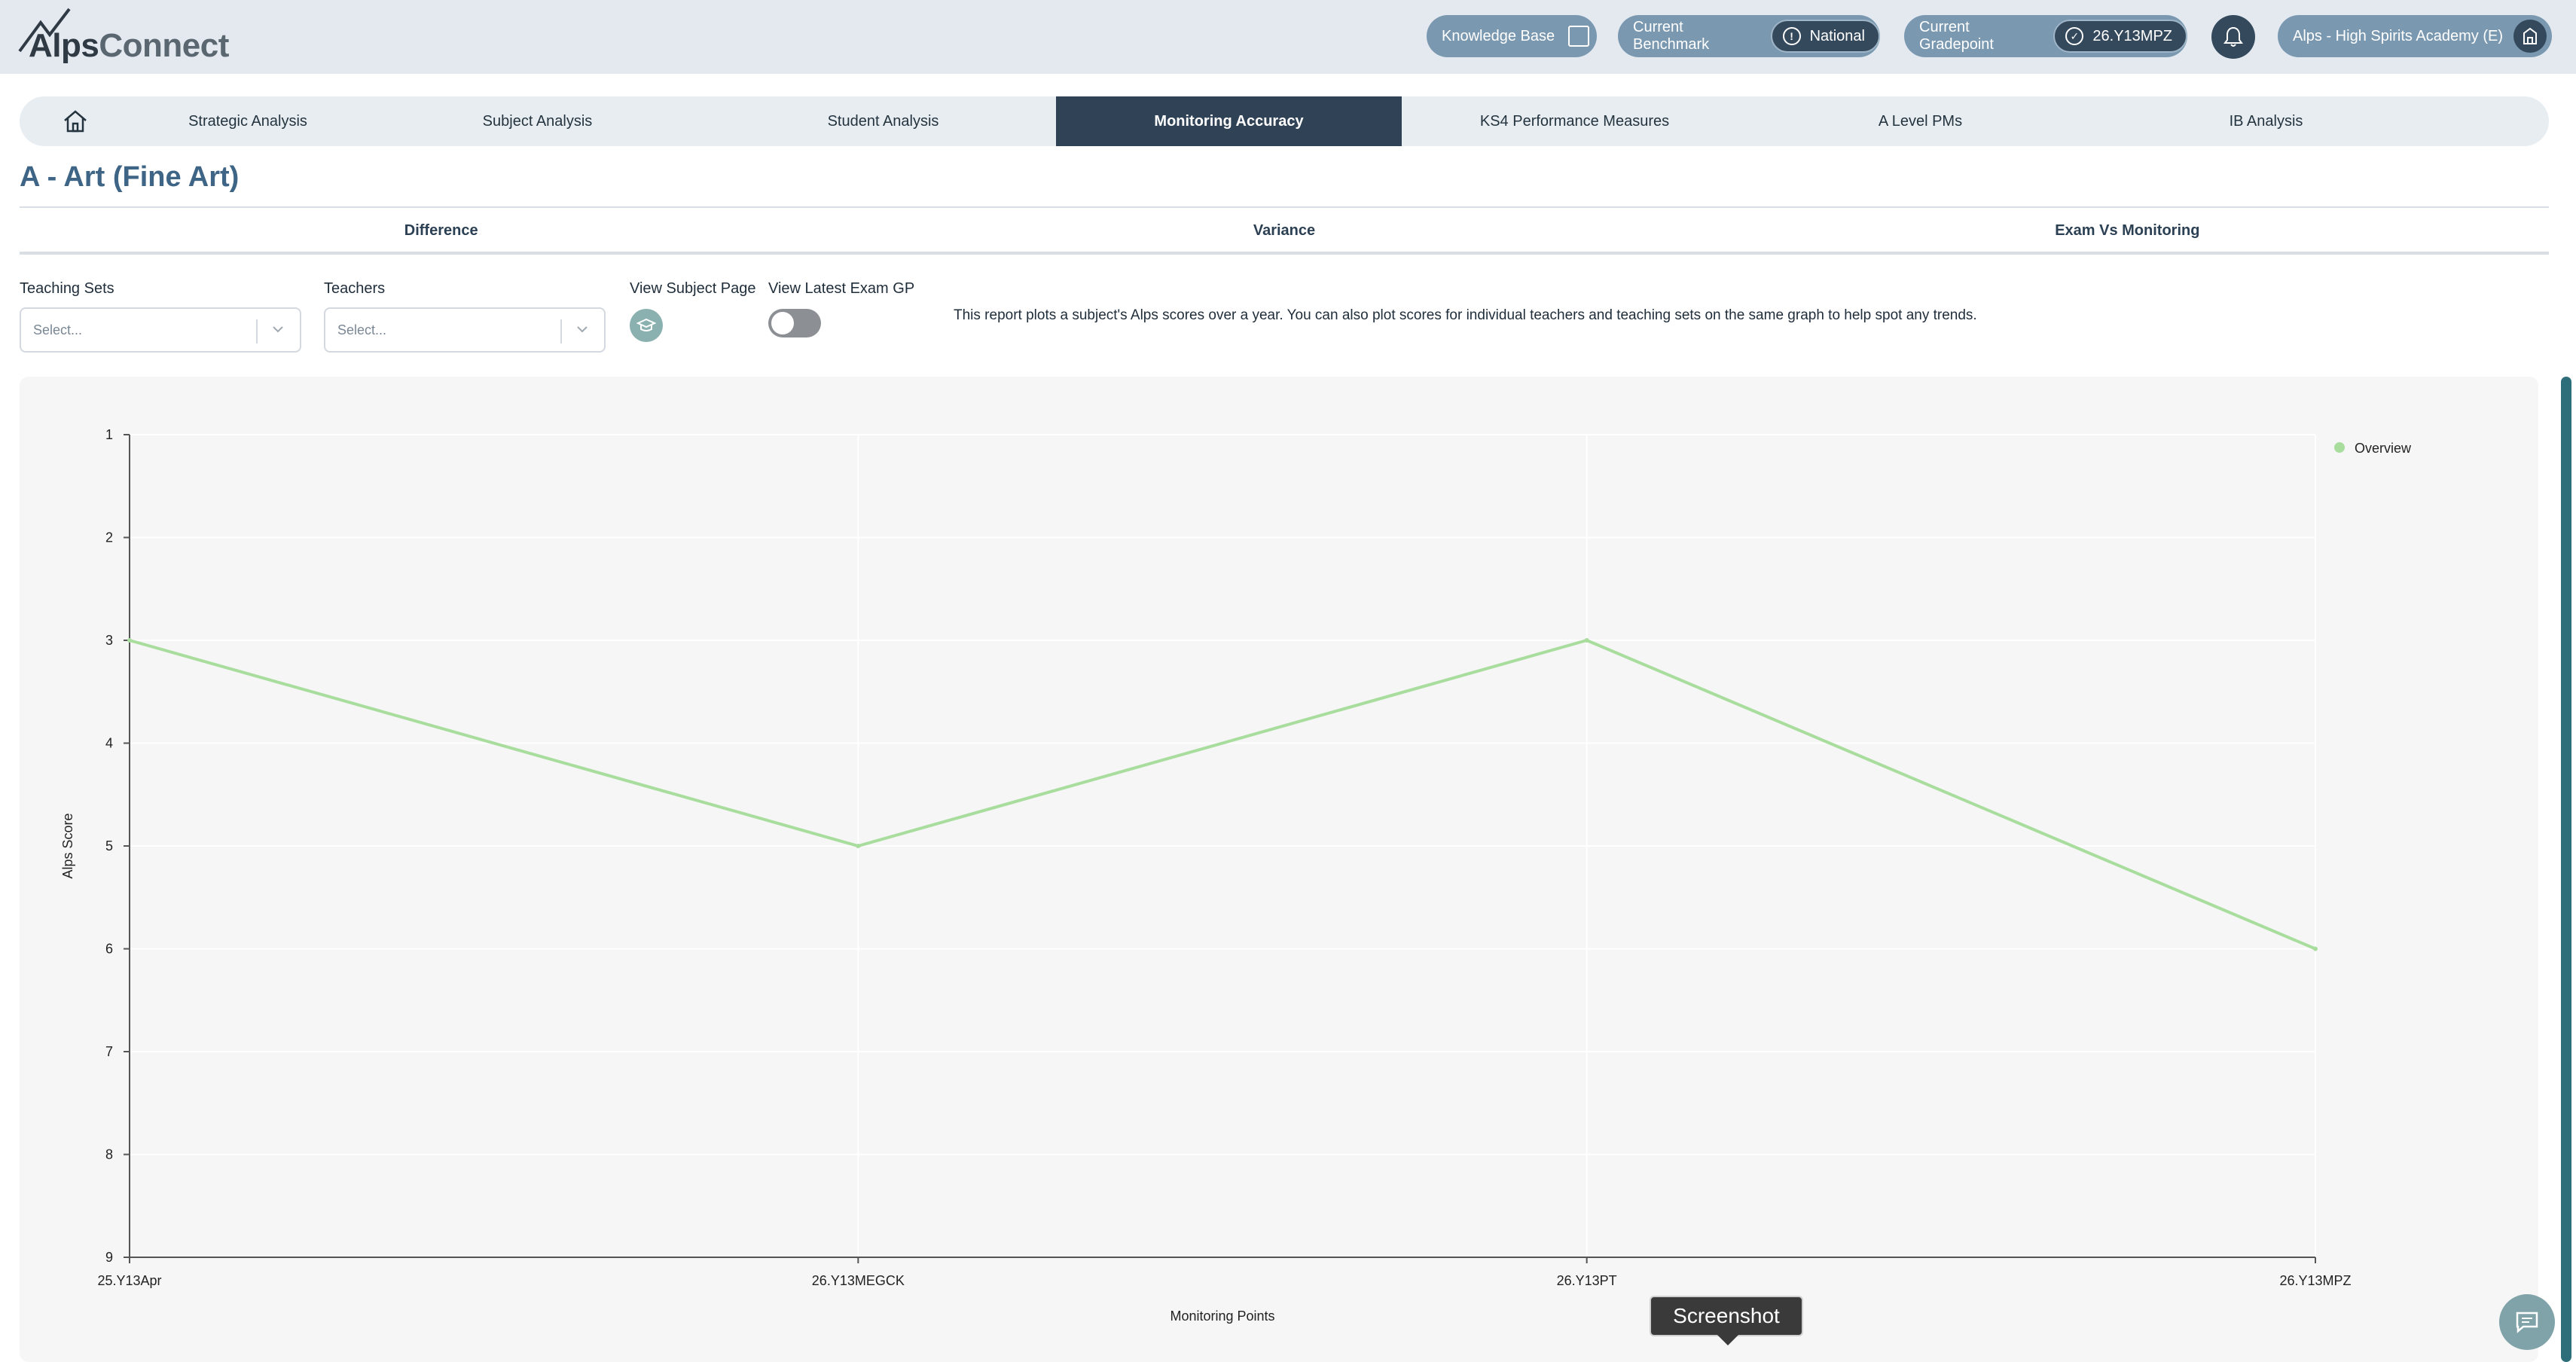  I want to click on benchmark-label: Current Benchmark, so click(1672, 36).